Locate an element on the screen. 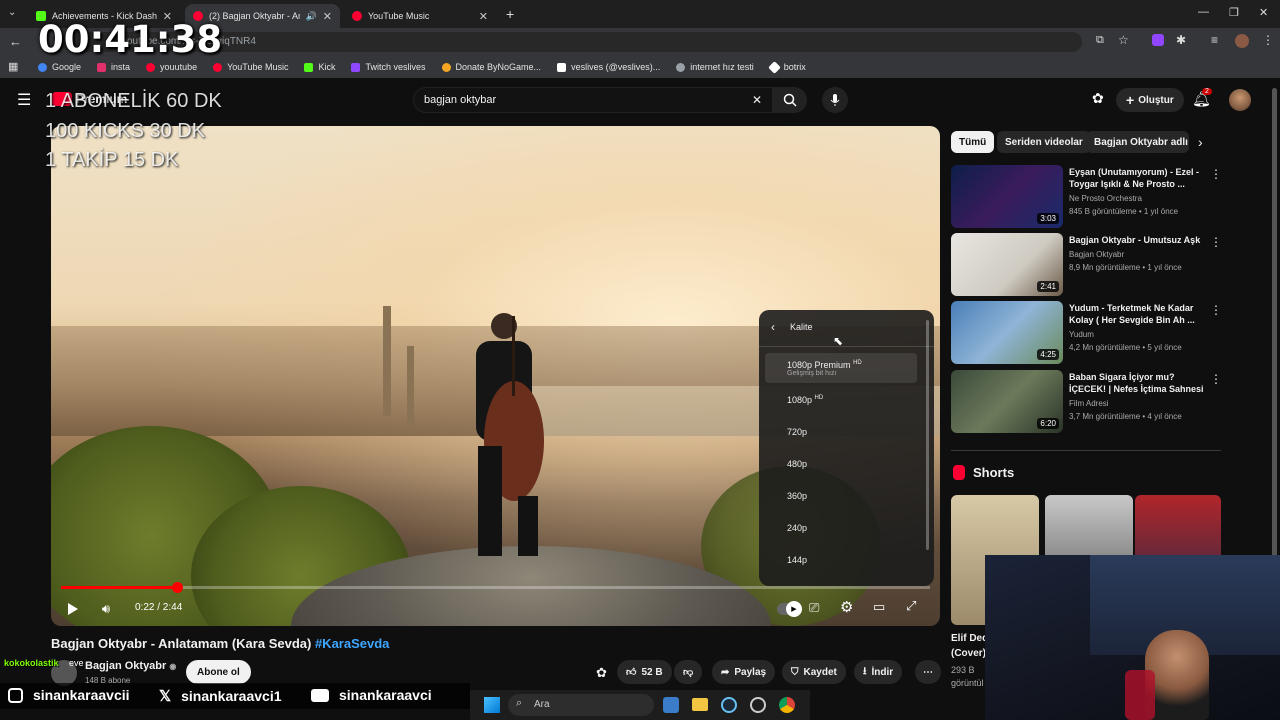 The width and height of the screenshot is (1280, 720). bookmark-youtube-music: YouTube Music is located at coordinates (250, 67).